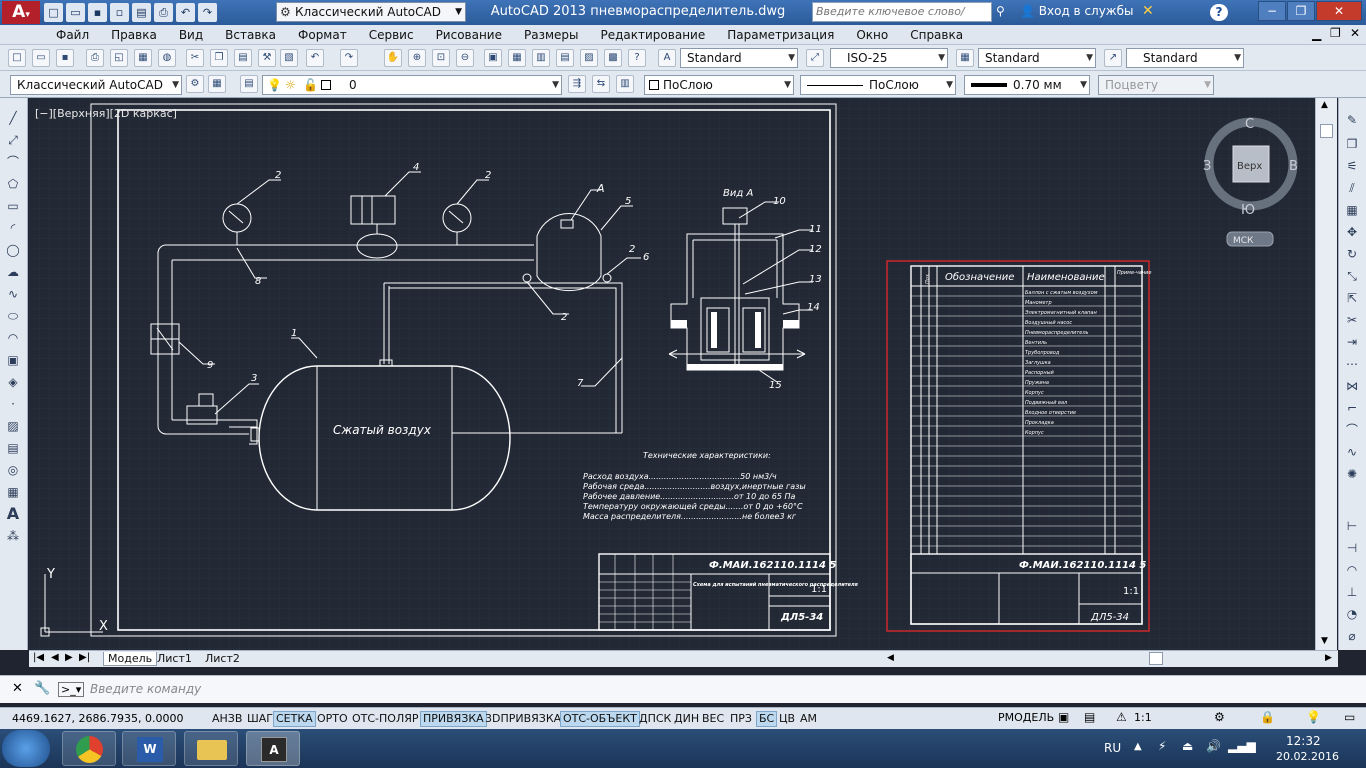  What do you see at coordinates (143, 58) in the screenshot?
I see `plot-icon: ▦` at bounding box center [143, 58].